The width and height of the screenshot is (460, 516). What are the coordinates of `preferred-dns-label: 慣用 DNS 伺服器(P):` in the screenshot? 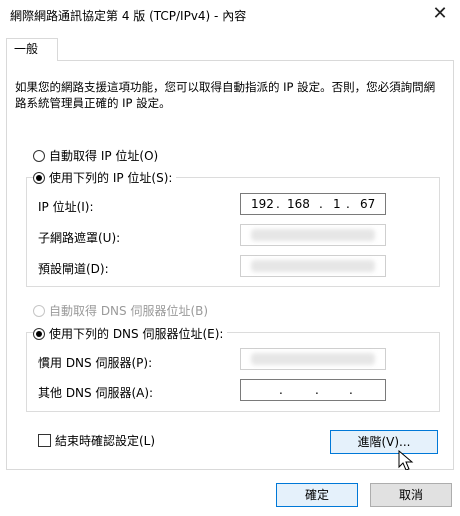 It's located at (95, 363).